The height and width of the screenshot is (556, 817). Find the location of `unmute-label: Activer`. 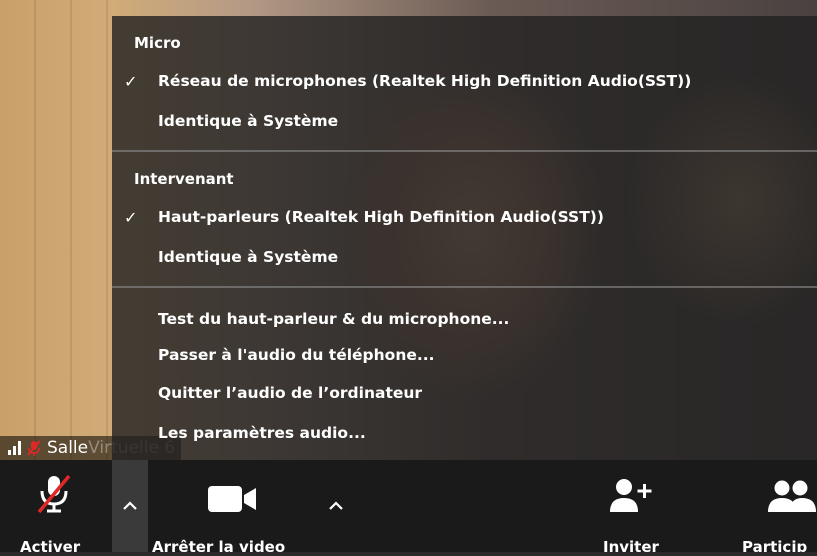

unmute-label: Activer is located at coordinates (50, 547).